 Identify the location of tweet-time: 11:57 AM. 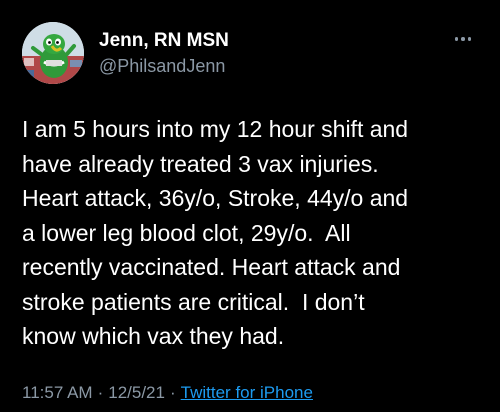
(57, 392).